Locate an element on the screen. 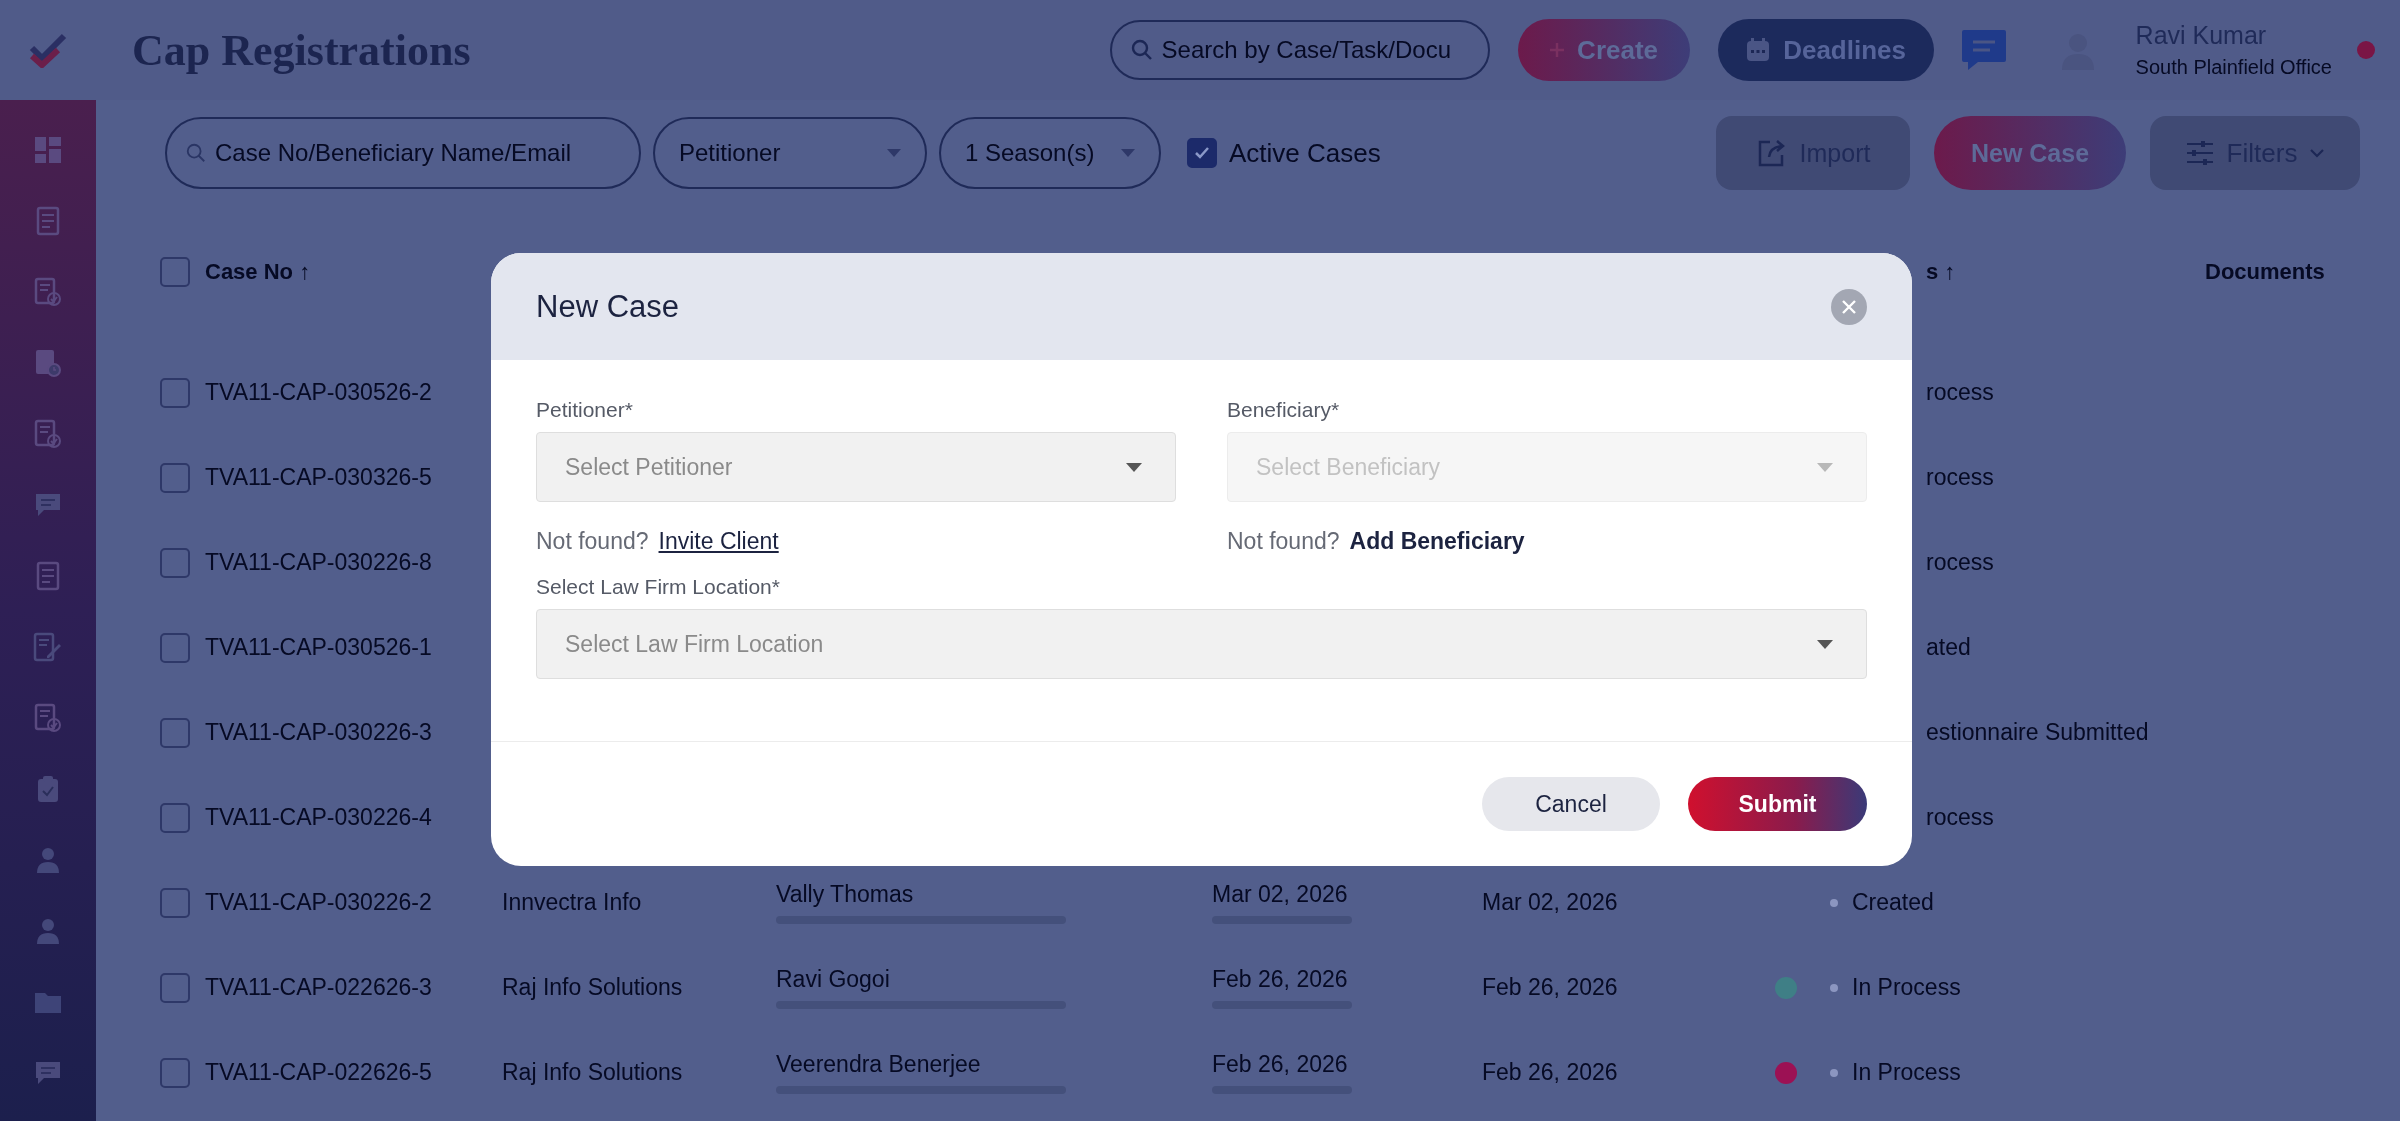 The height and width of the screenshot is (1121, 2400). field-label: Select Law Firm Location* is located at coordinates (658, 587).